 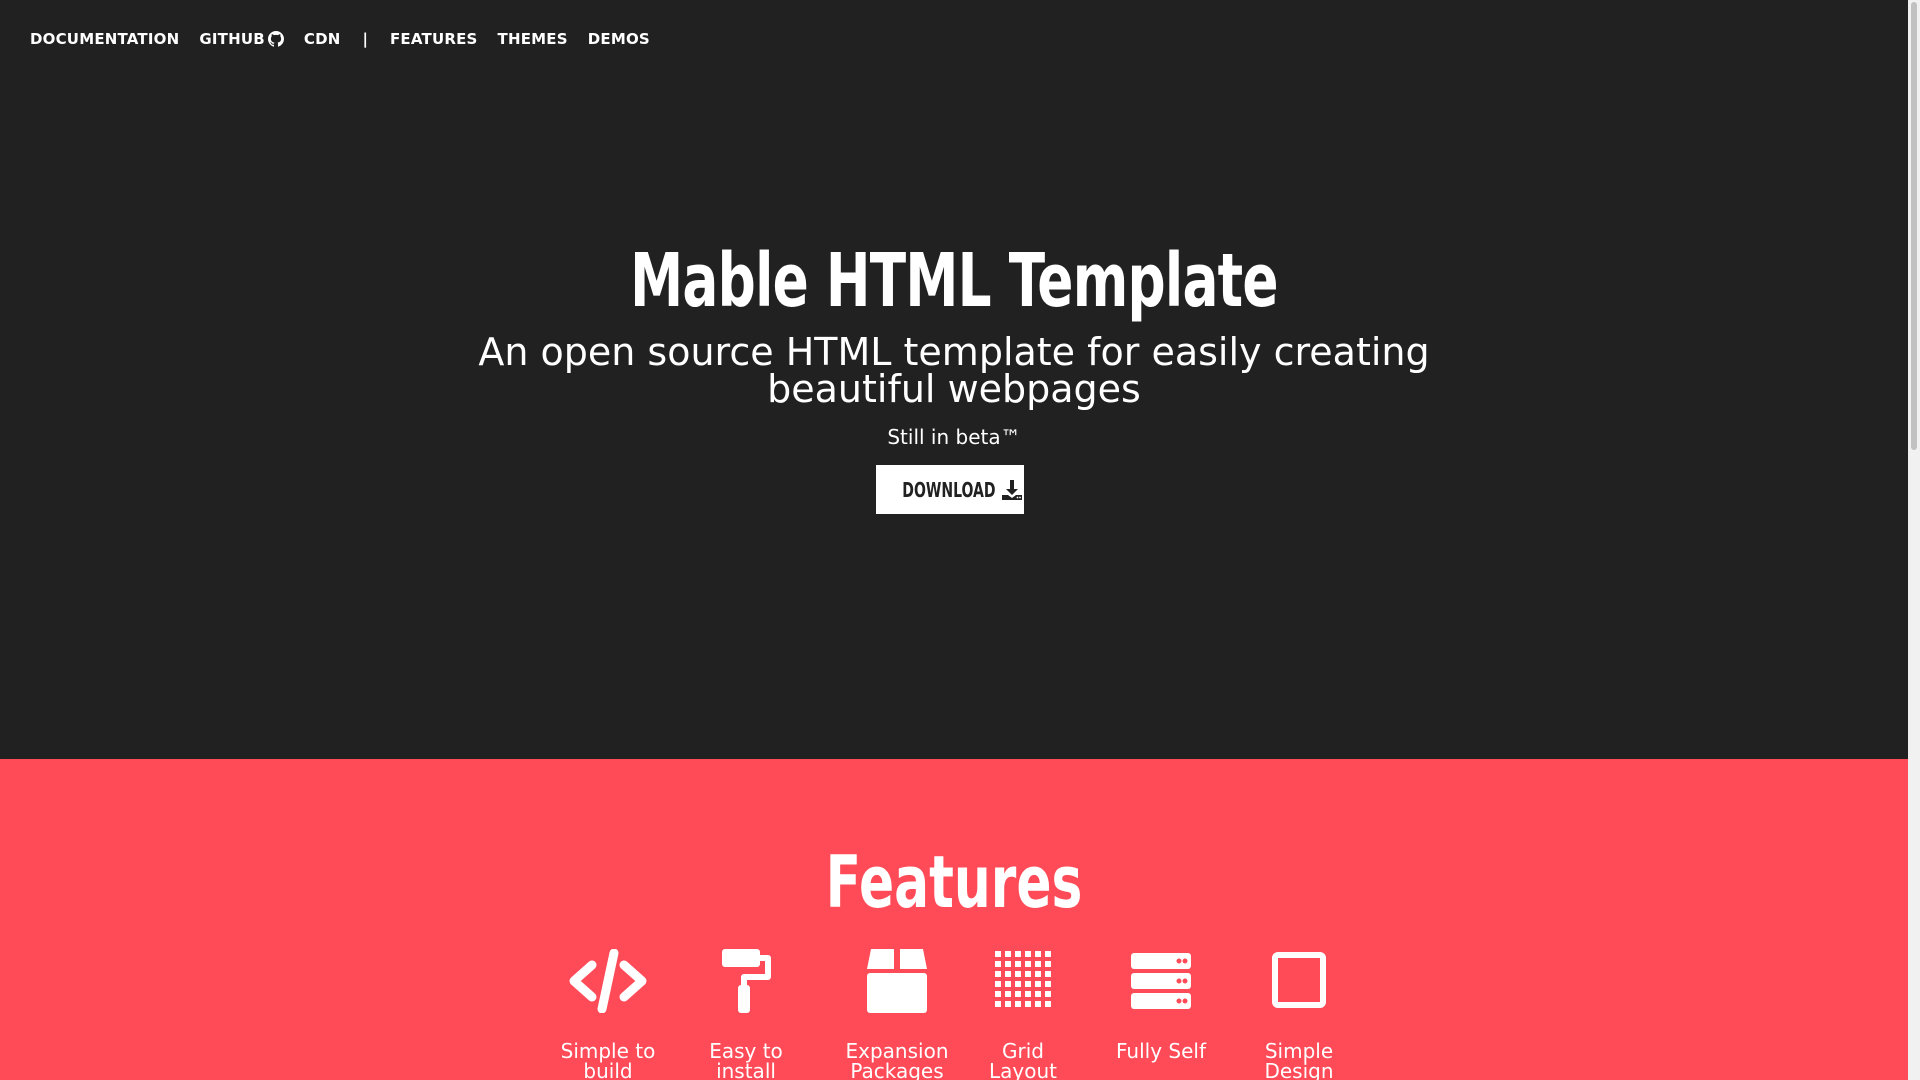 I want to click on hero-beta-note: Still in beta™, so click(x=954, y=437).